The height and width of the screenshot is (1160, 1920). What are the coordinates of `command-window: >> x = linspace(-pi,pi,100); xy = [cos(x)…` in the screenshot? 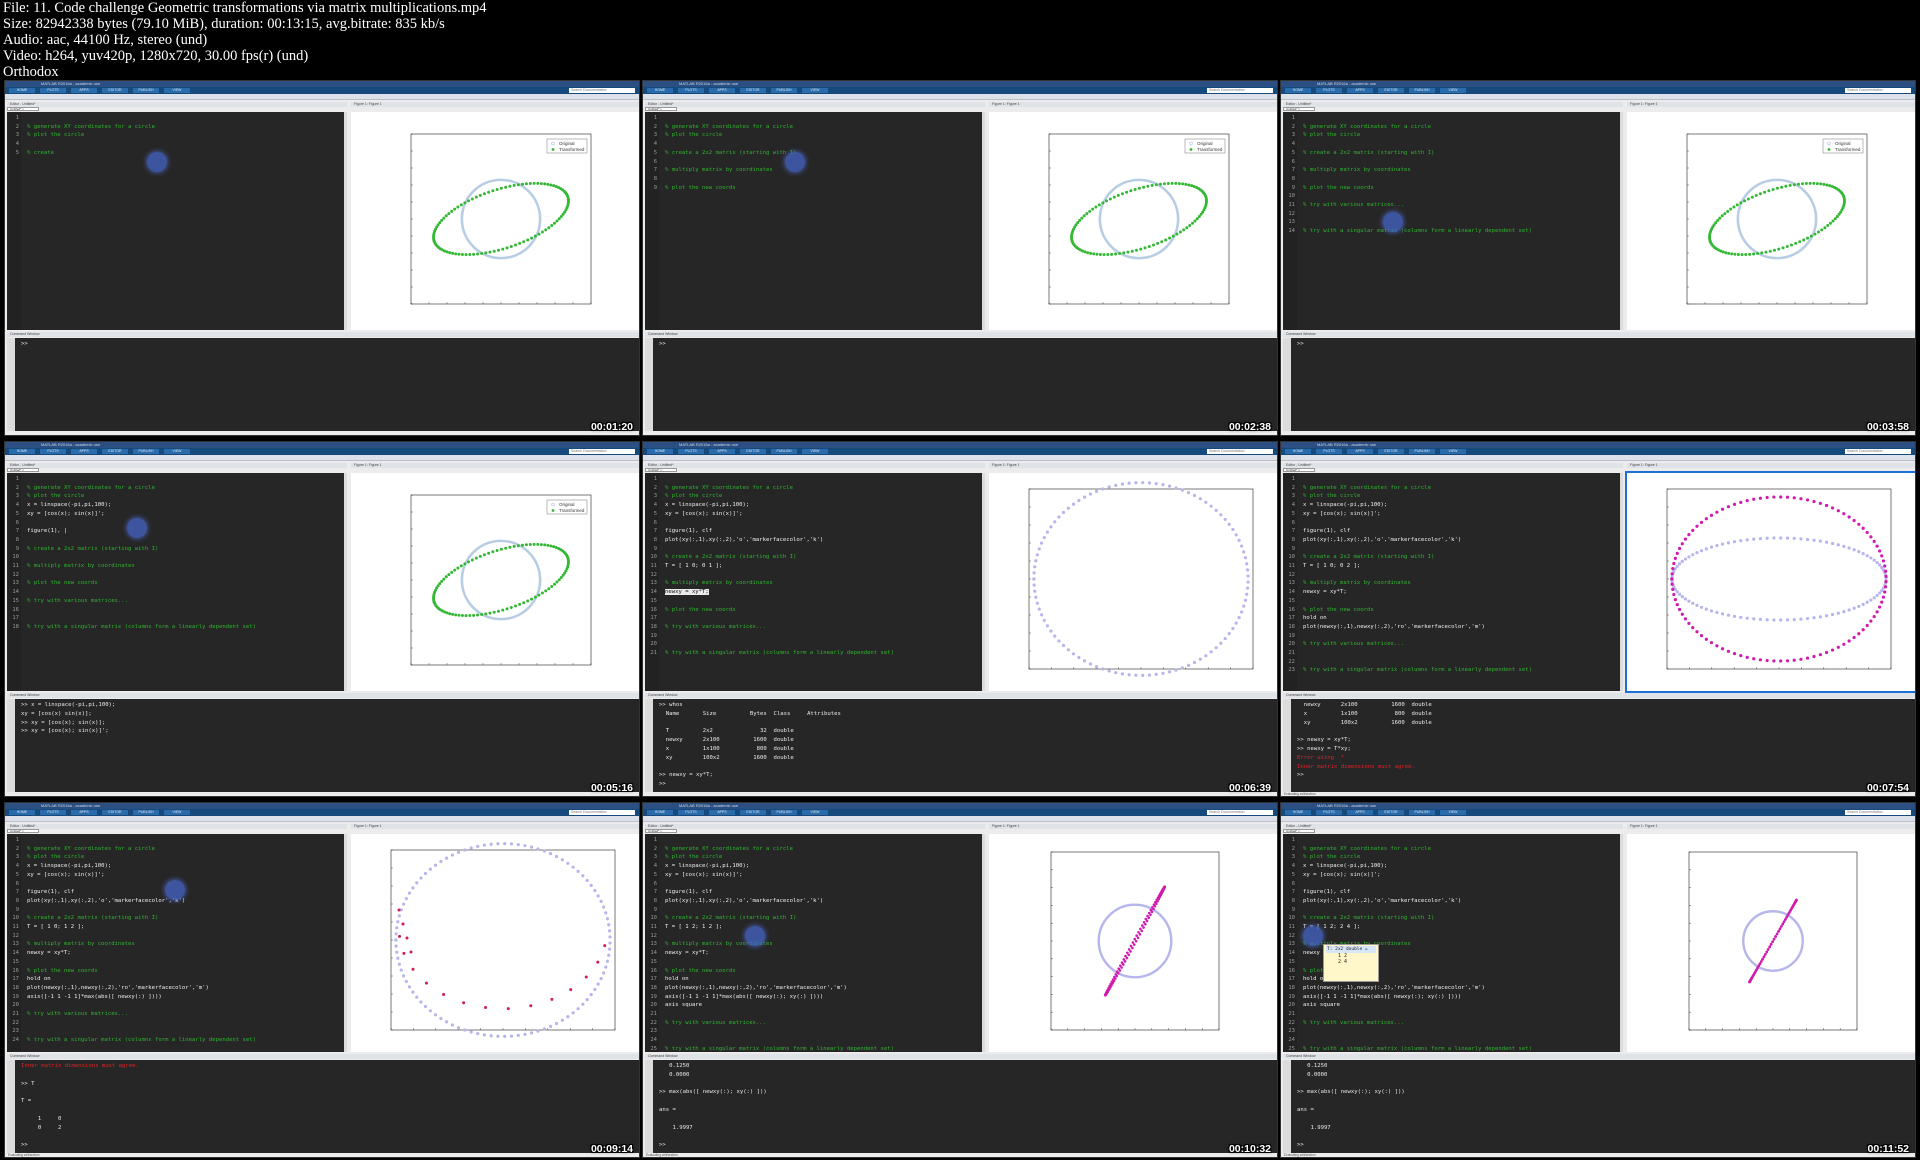 It's located at (323, 746).